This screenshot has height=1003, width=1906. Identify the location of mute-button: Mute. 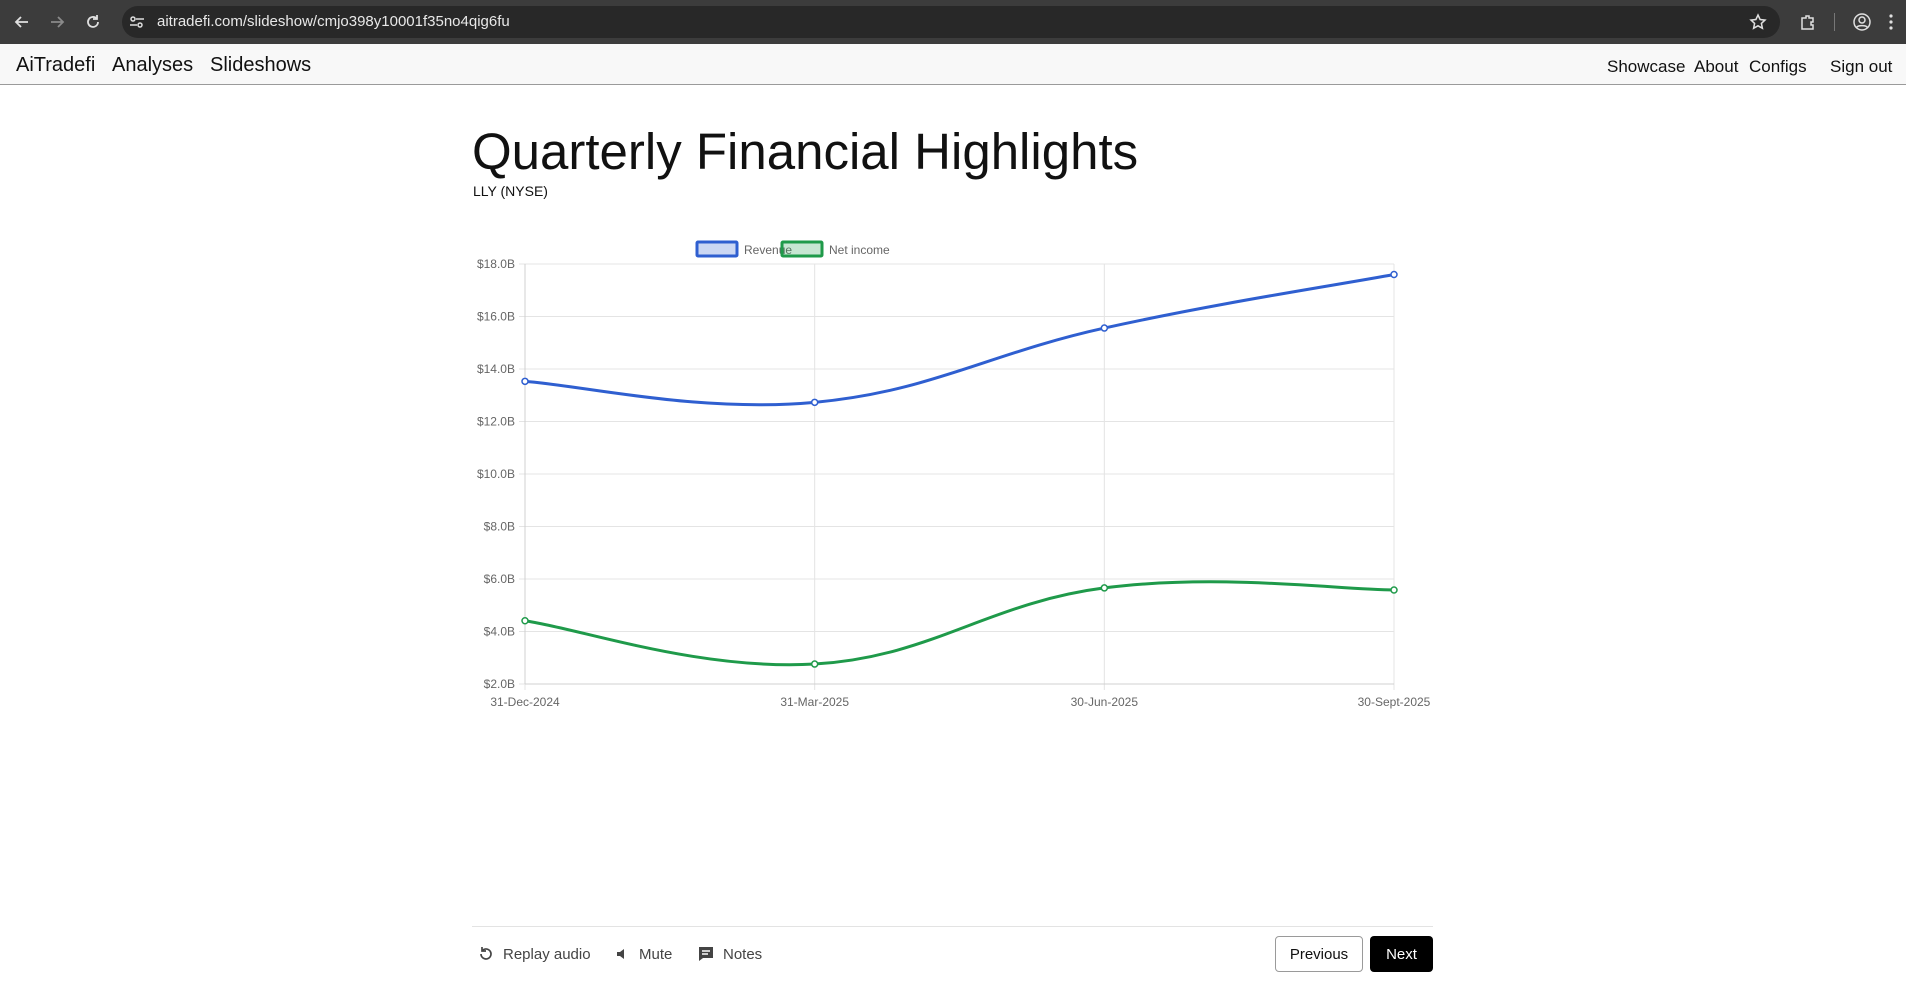
(643, 954).